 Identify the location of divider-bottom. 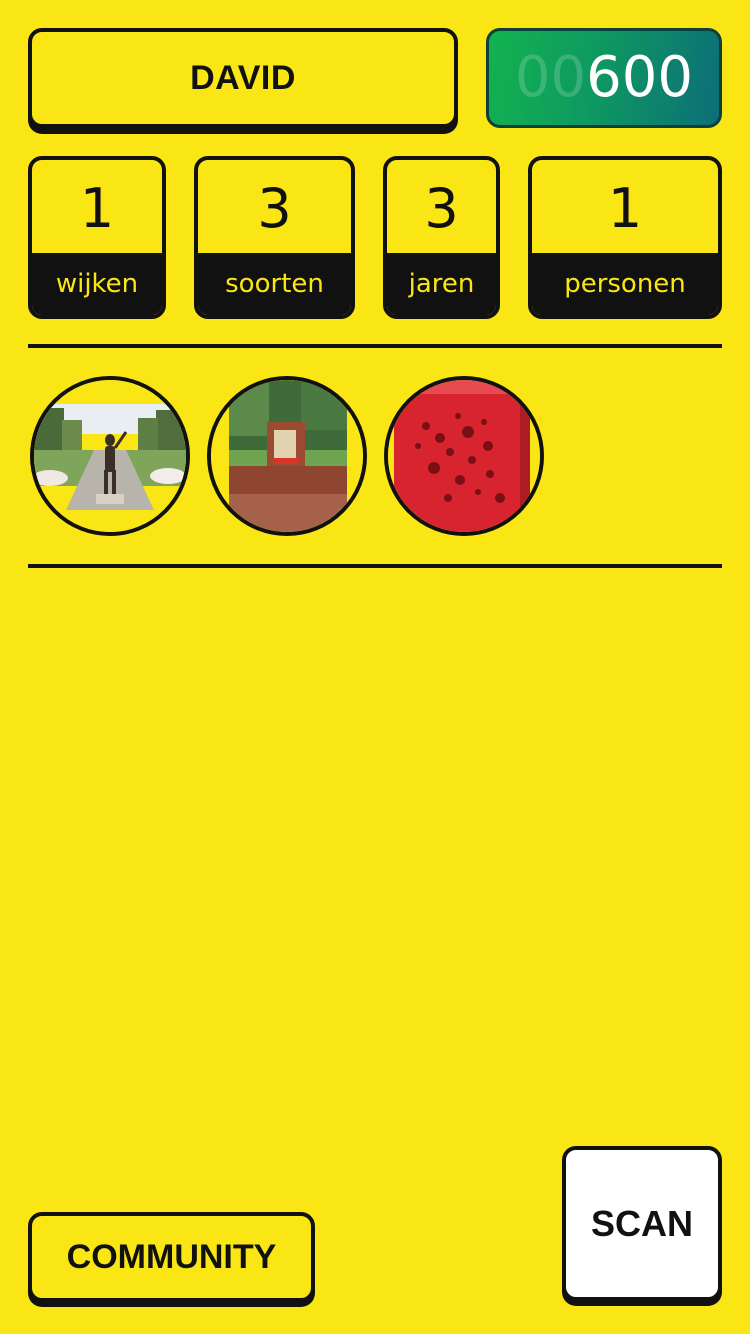
(375, 566).